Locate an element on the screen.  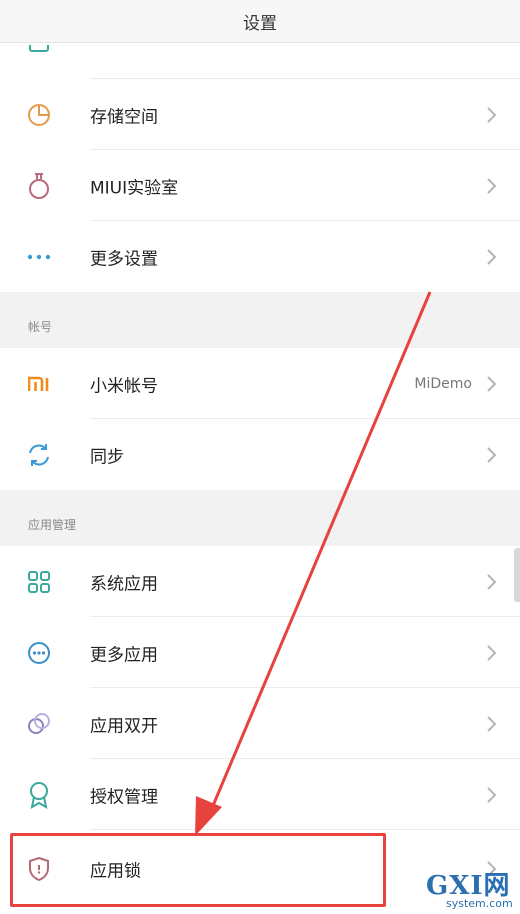
row-label: 存储空间 is located at coordinates (124, 117).